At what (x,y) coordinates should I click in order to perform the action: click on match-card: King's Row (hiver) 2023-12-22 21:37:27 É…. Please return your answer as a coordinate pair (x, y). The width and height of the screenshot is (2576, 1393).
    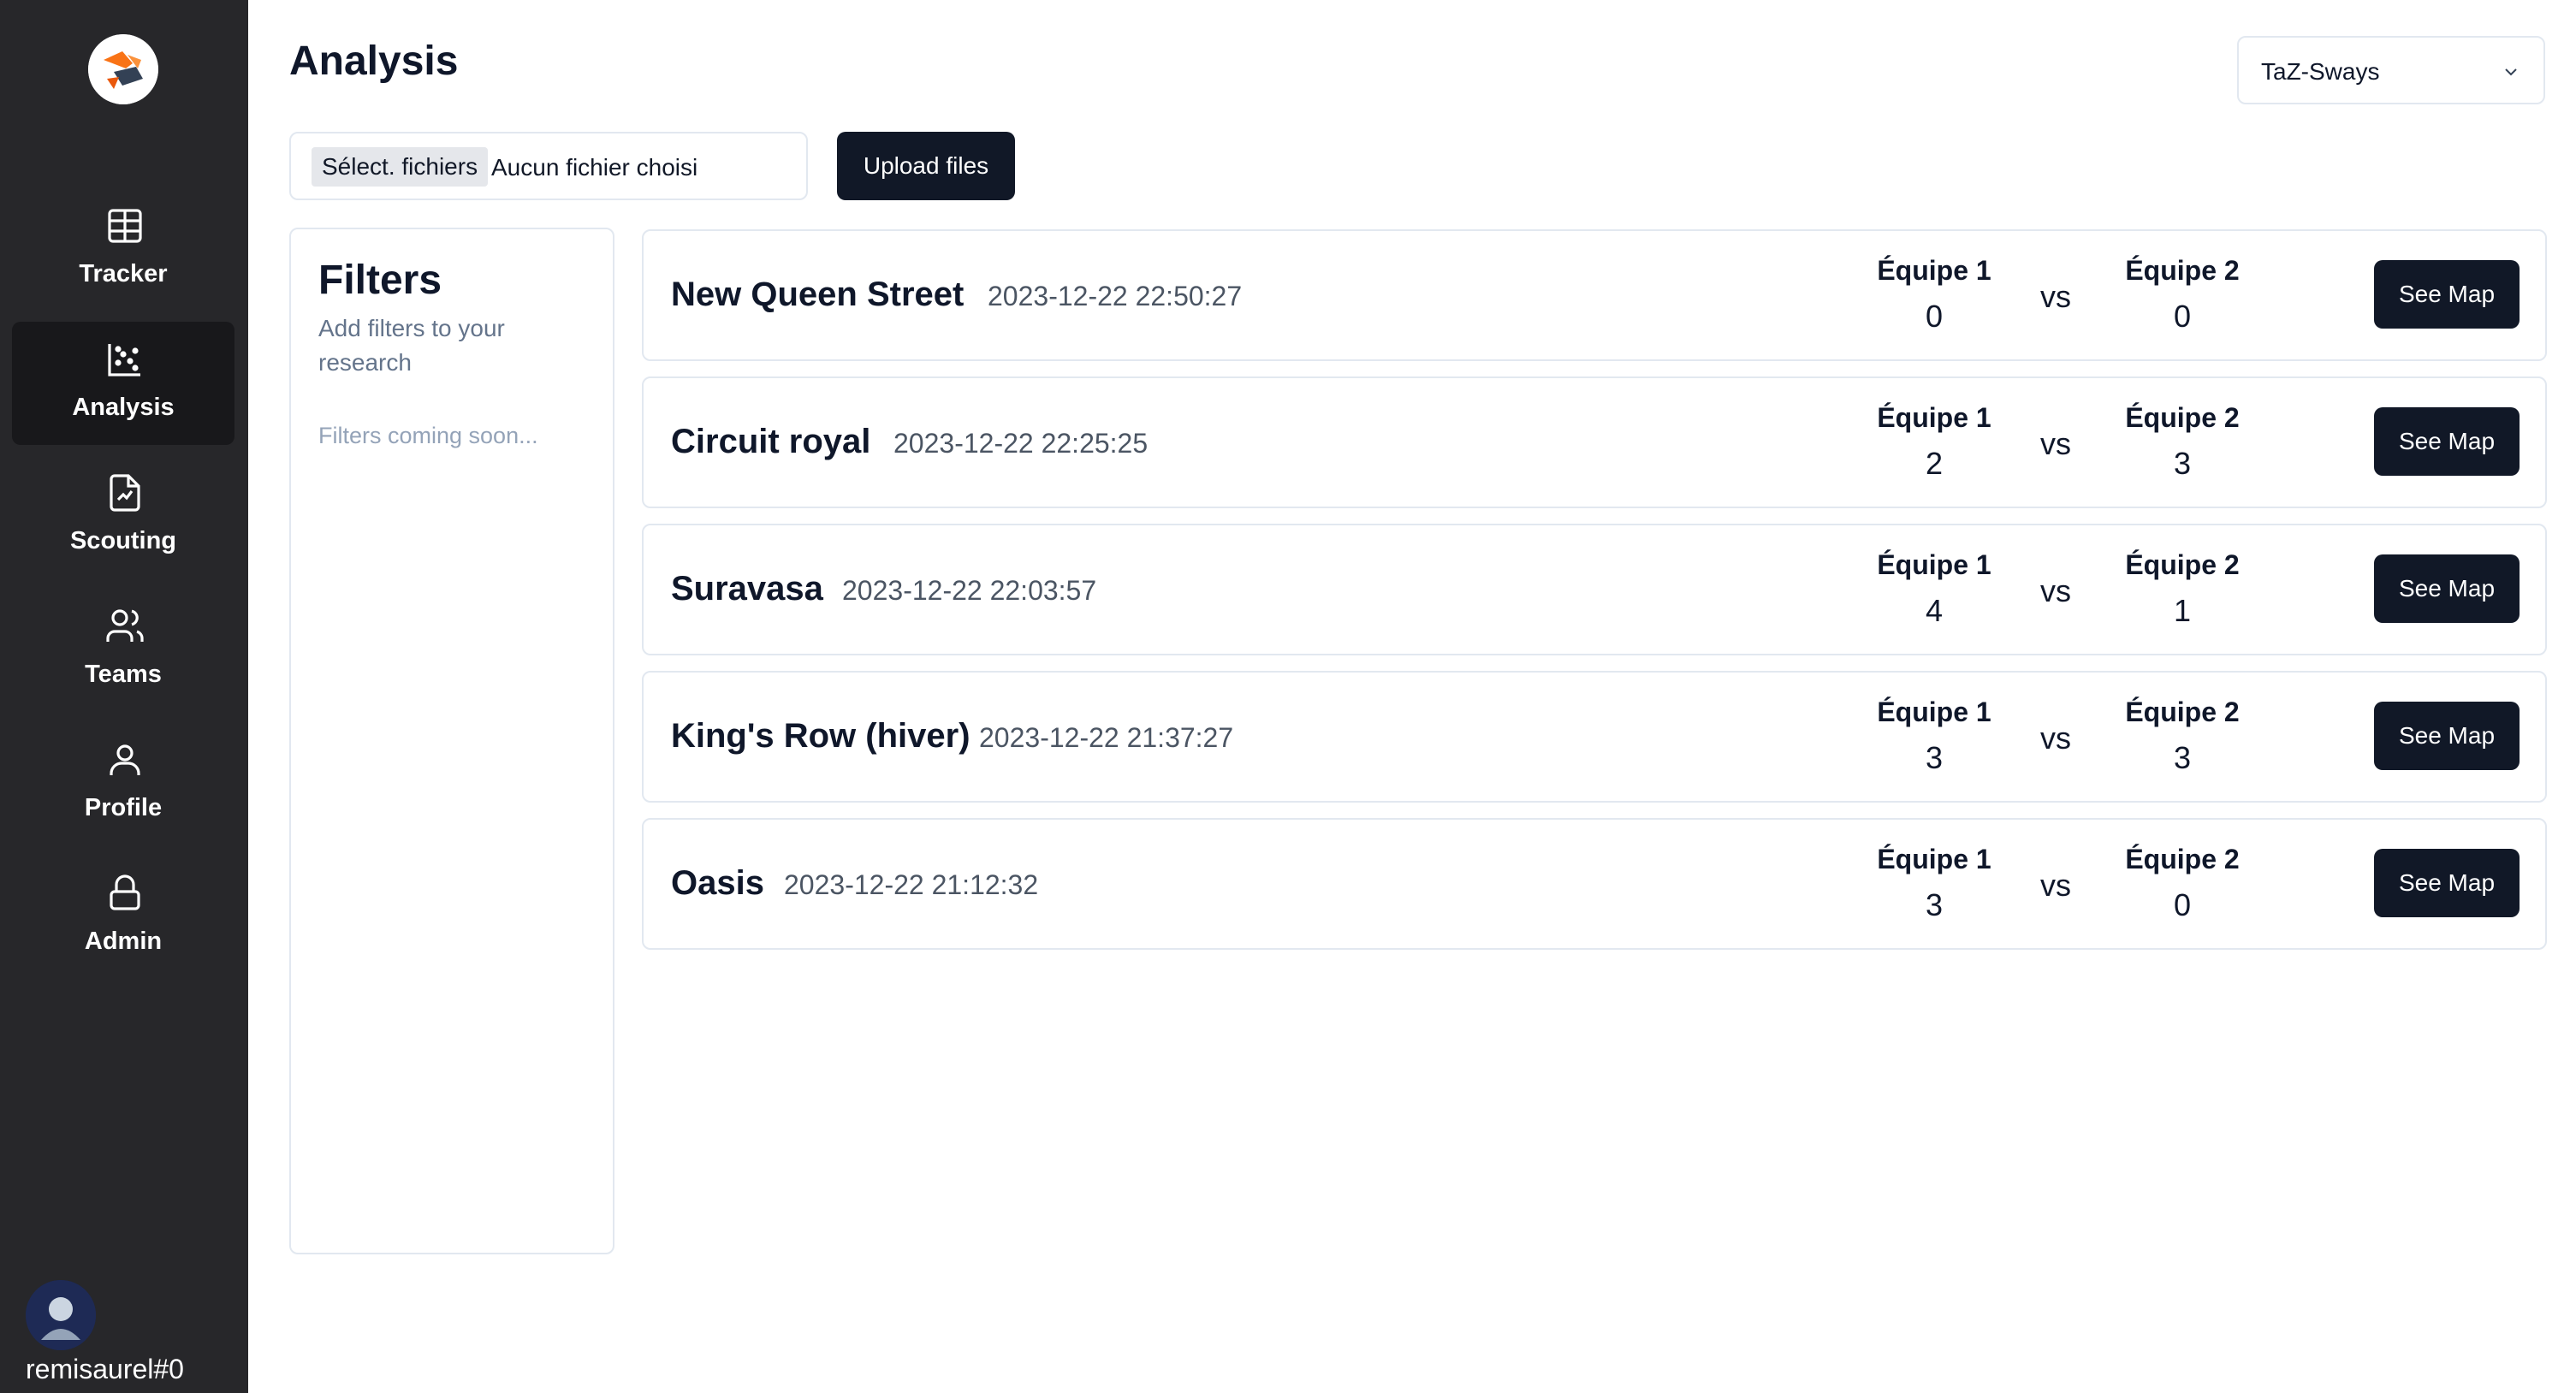
    Looking at the image, I should click on (1594, 737).